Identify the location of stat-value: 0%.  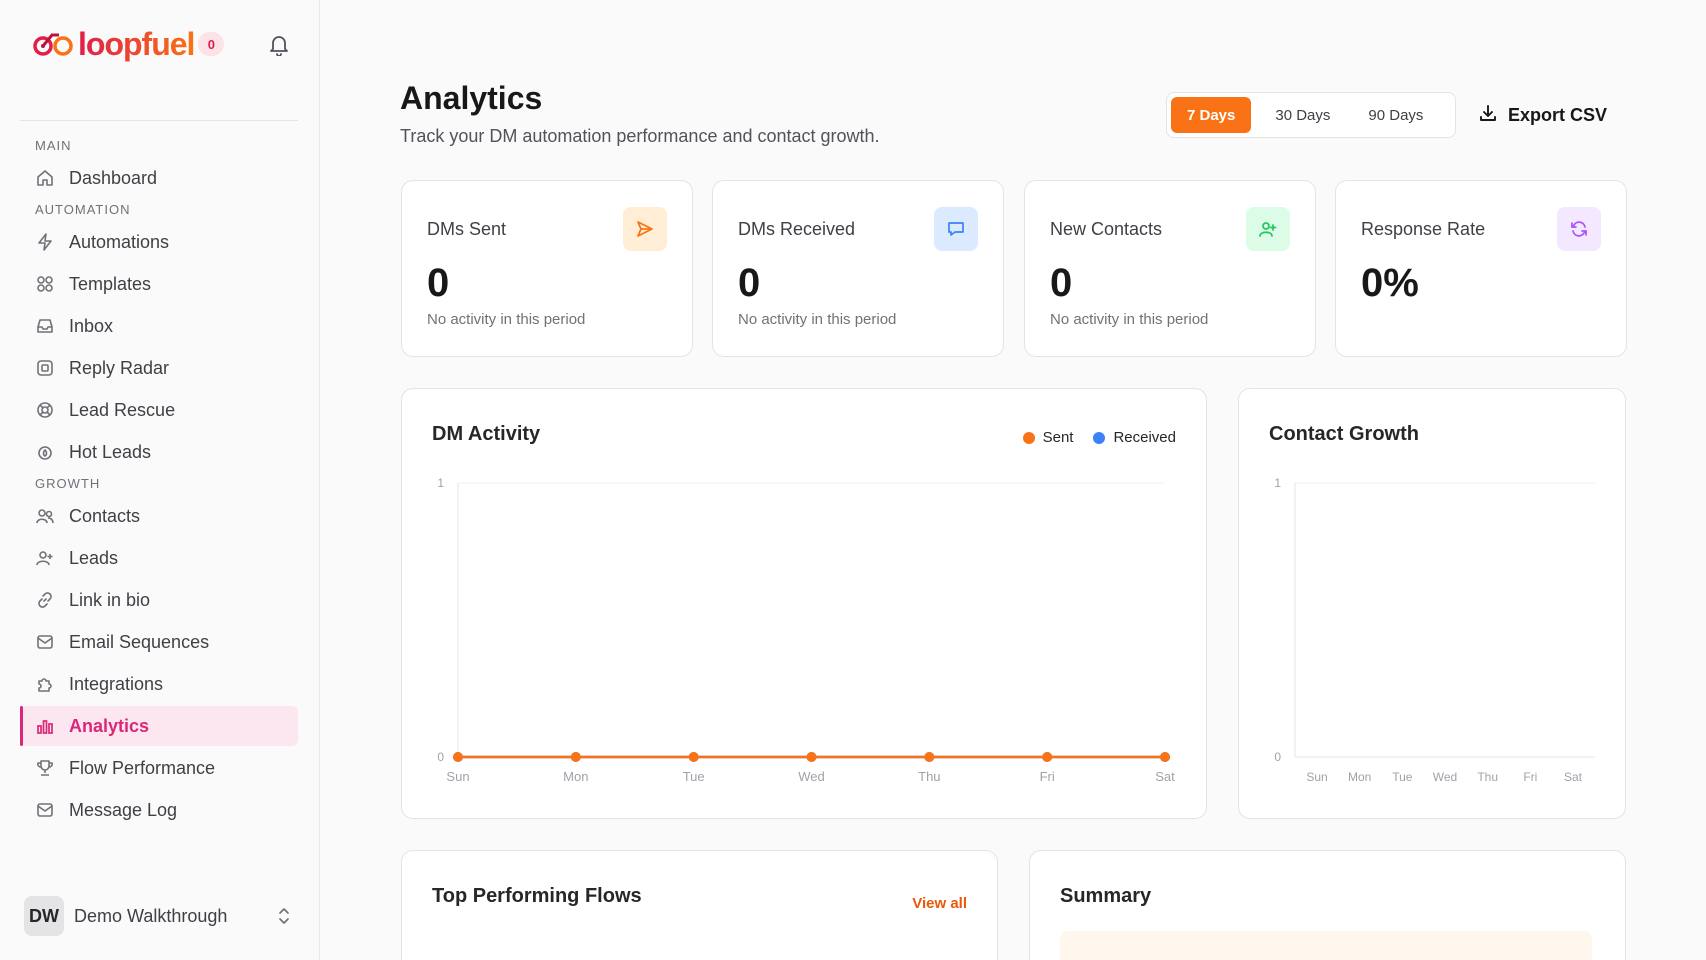
(1390, 283).